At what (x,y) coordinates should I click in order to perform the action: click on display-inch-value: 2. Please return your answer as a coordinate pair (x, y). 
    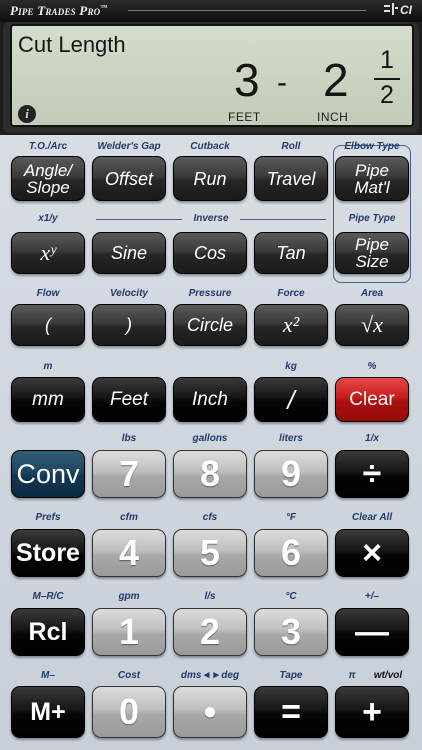
    Looking at the image, I should click on (336, 80).